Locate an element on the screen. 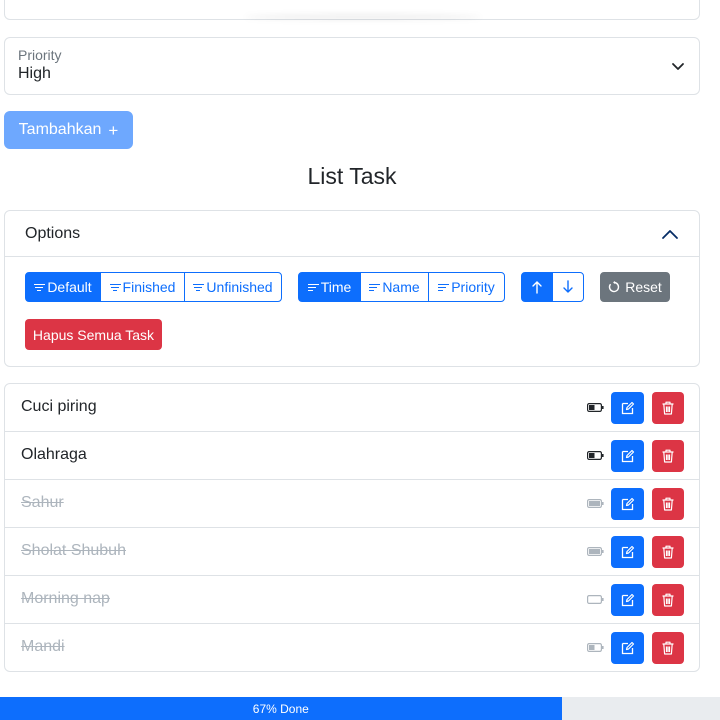  reset-button: Reset is located at coordinates (635, 287).